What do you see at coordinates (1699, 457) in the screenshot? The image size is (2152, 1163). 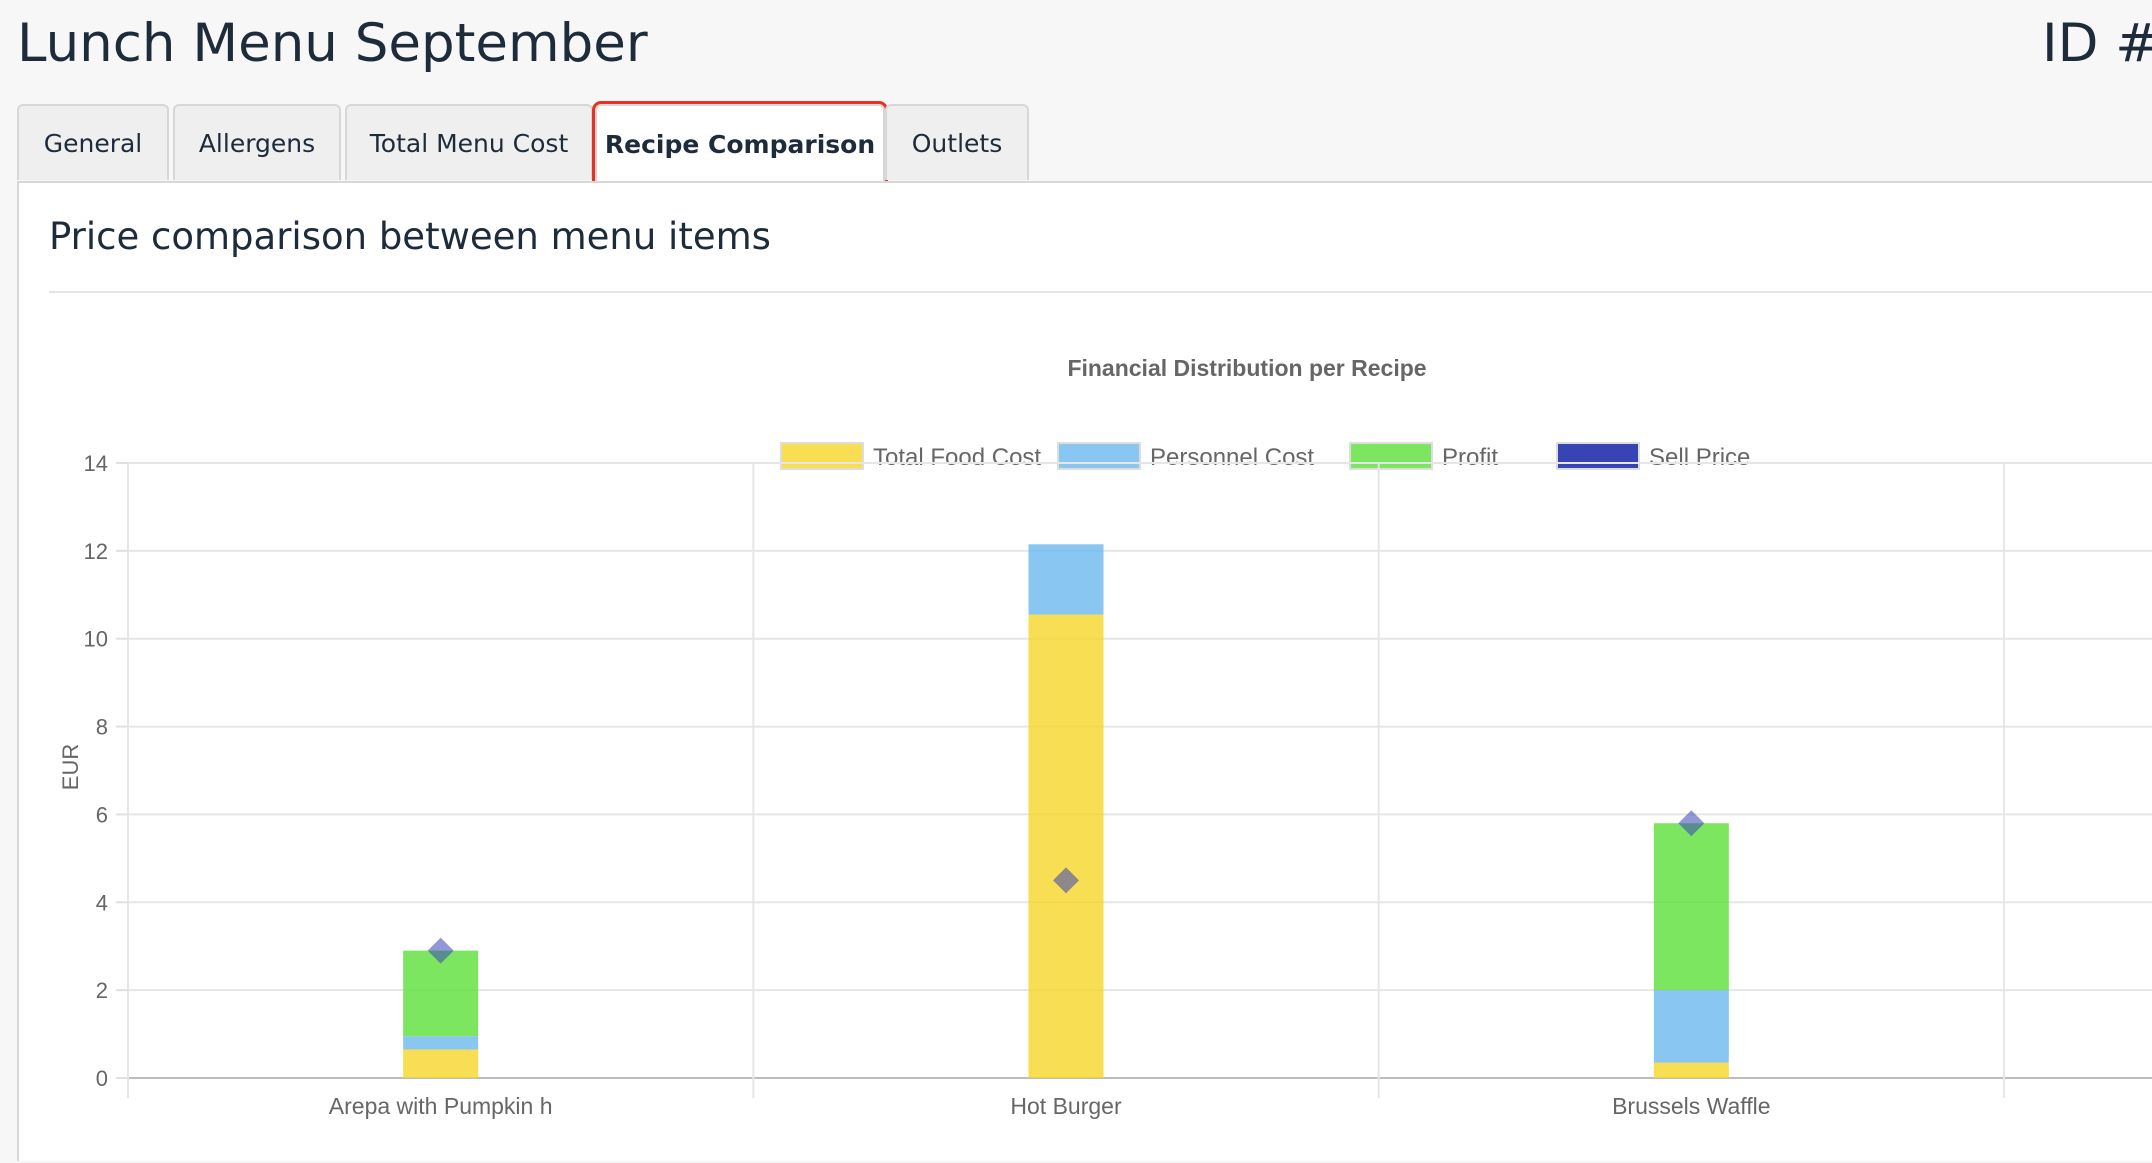 I see `legend-label: Sell Price` at bounding box center [1699, 457].